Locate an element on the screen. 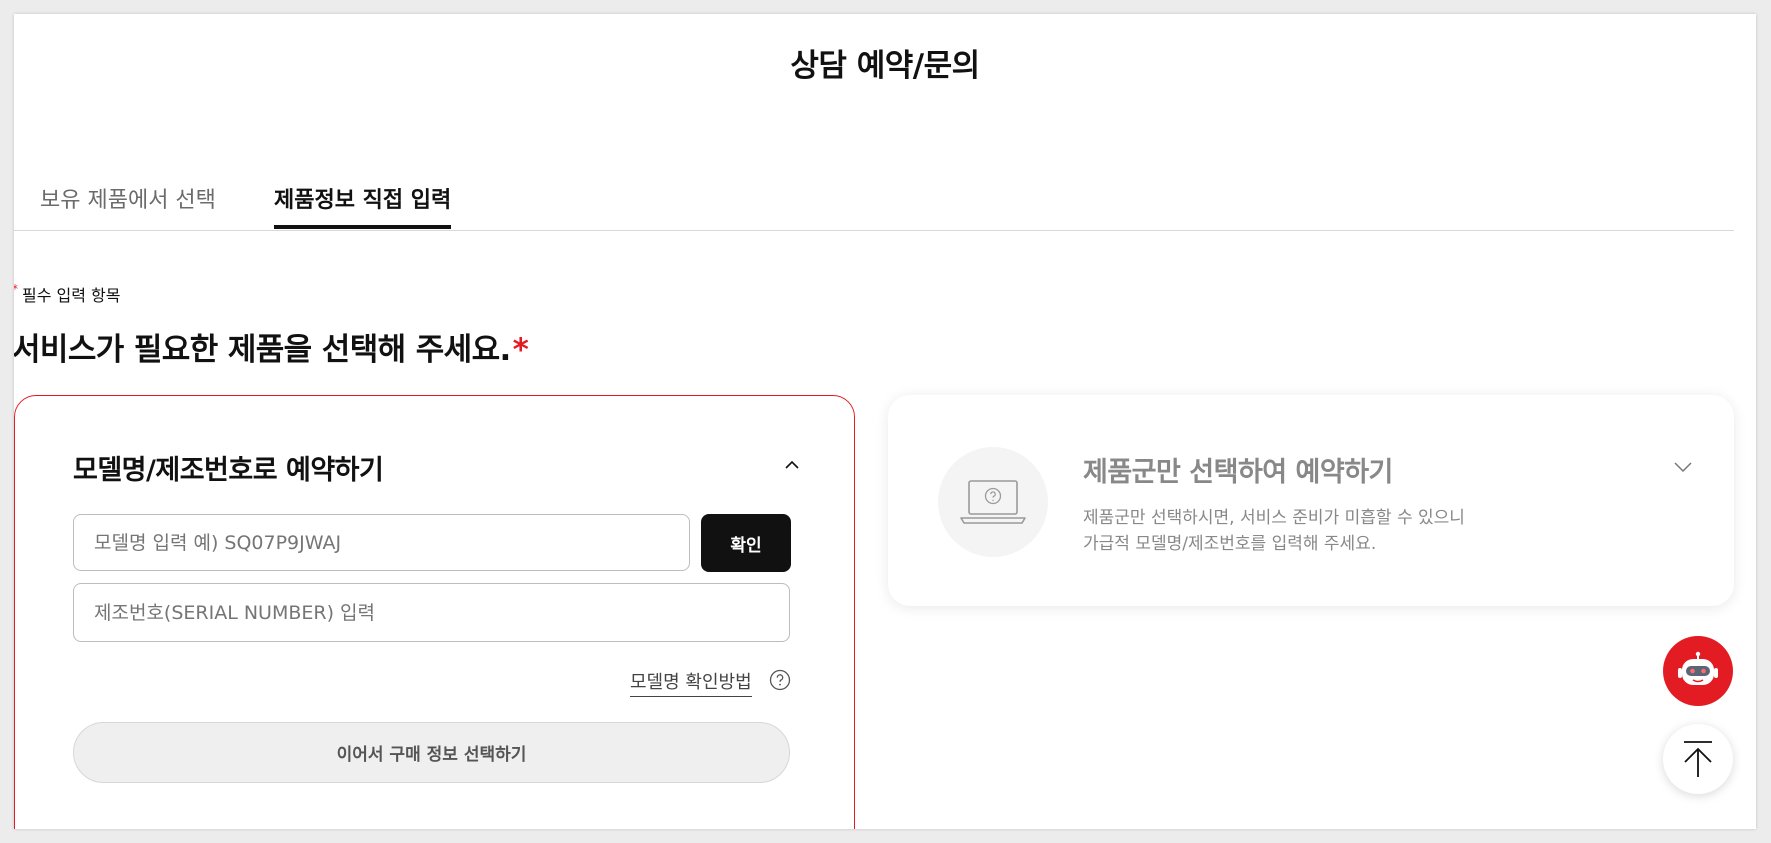 The image size is (1771, 843). section-required-star: * is located at coordinates (520, 350).